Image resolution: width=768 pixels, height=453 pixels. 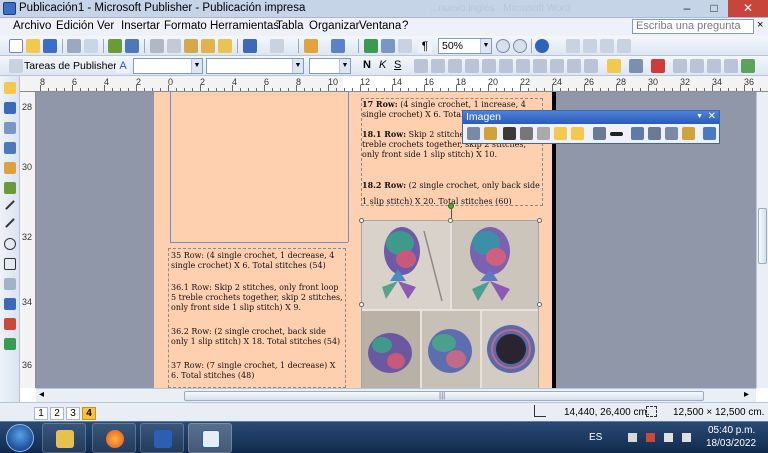 I want to click on menu-tabla: Tabla, so click(x=290, y=26).